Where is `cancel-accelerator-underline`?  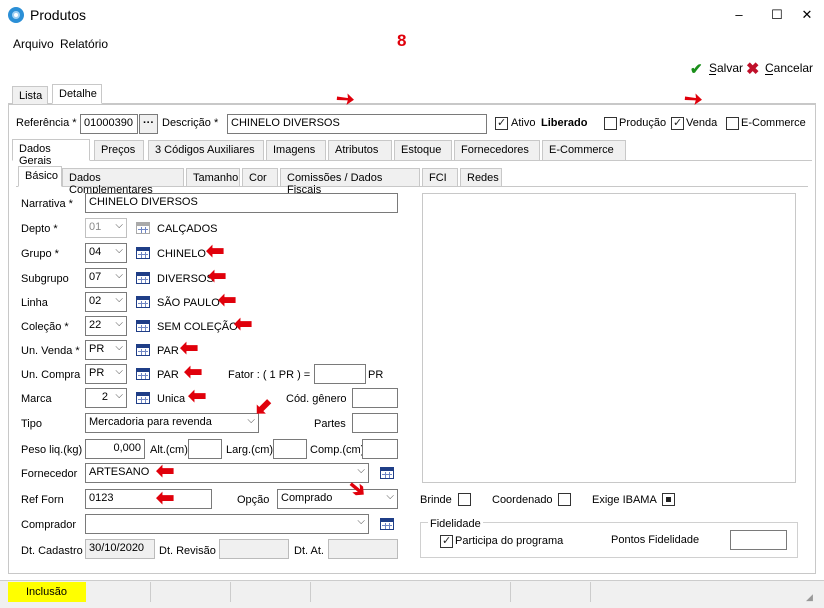
cancel-accelerator-underline is located at coordinates (769, 74).